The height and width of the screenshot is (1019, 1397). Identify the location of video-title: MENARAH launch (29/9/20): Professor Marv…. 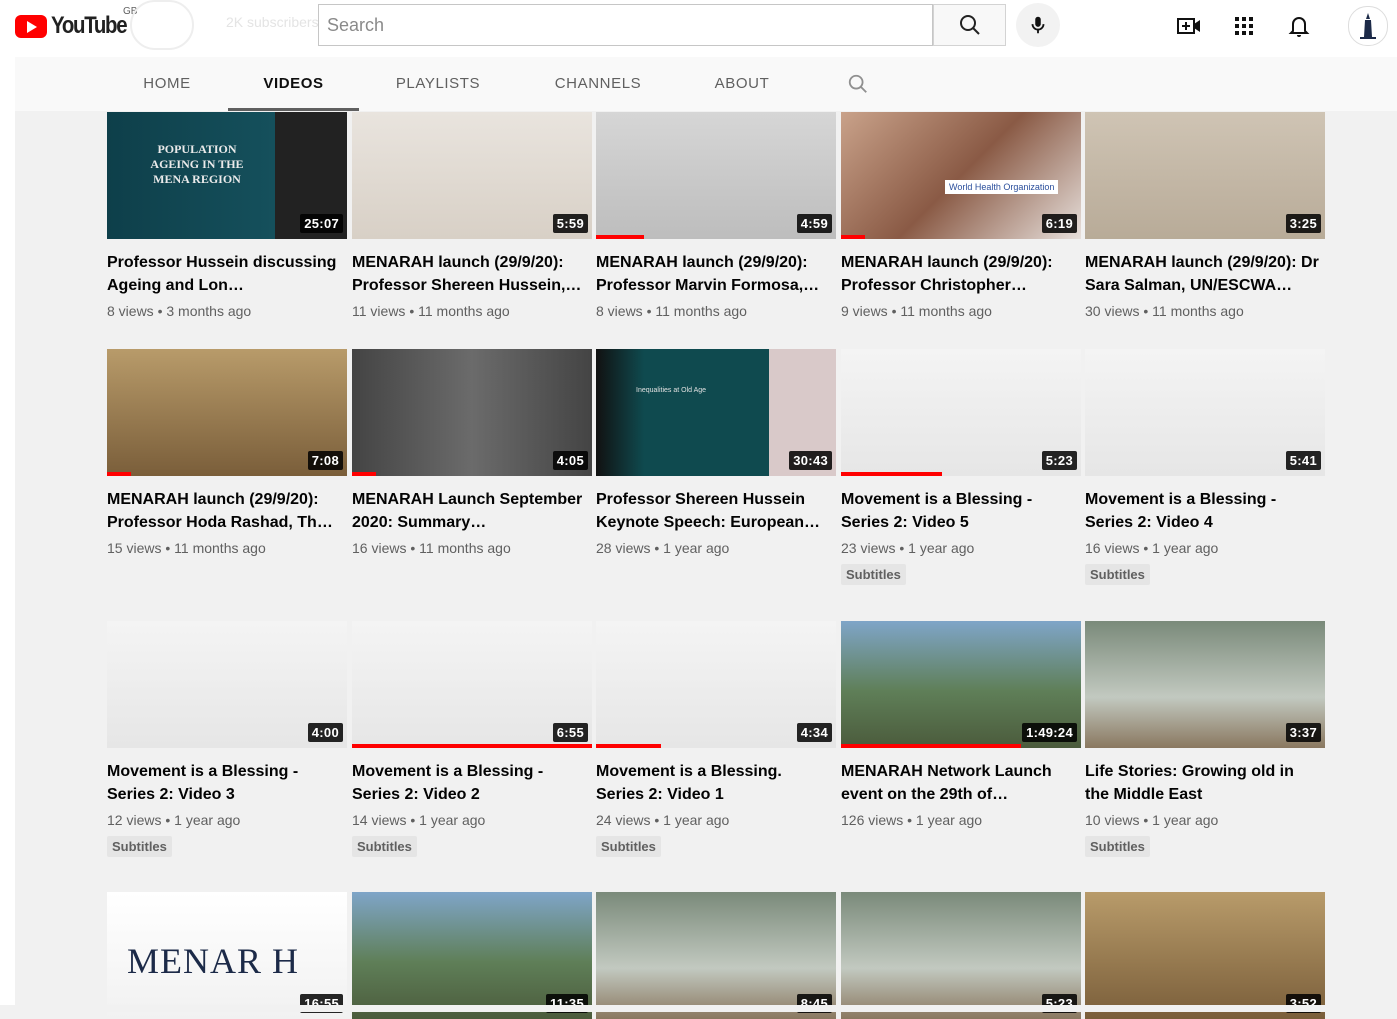
(714, 274).